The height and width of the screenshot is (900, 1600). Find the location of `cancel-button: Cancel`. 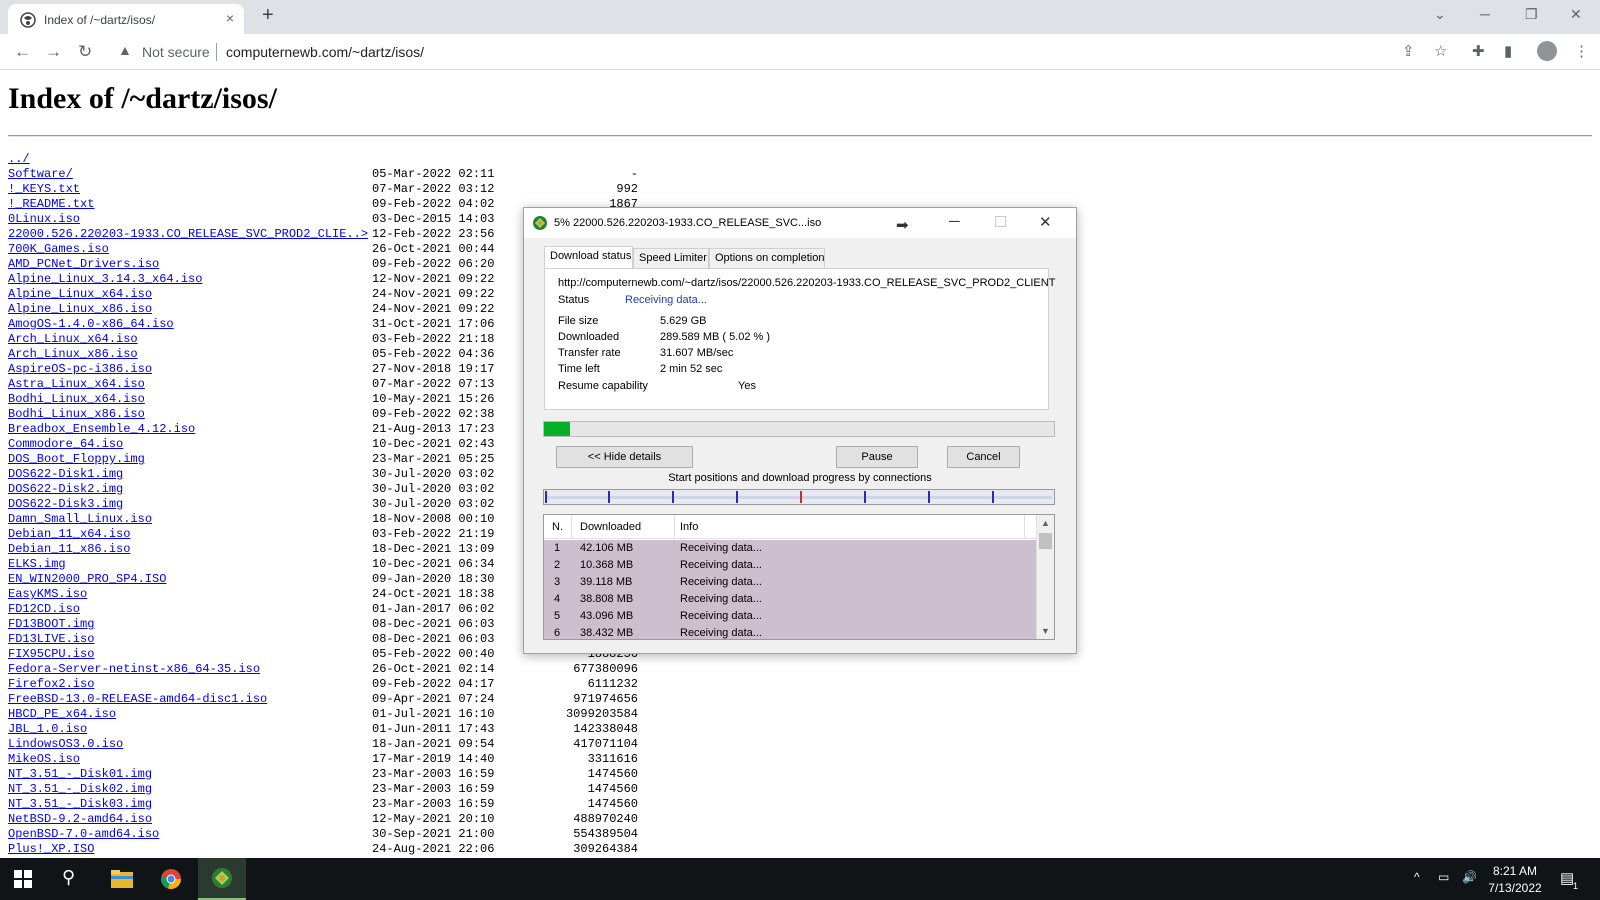

cancel-button: Cancel is located at coordinates (983, 457).